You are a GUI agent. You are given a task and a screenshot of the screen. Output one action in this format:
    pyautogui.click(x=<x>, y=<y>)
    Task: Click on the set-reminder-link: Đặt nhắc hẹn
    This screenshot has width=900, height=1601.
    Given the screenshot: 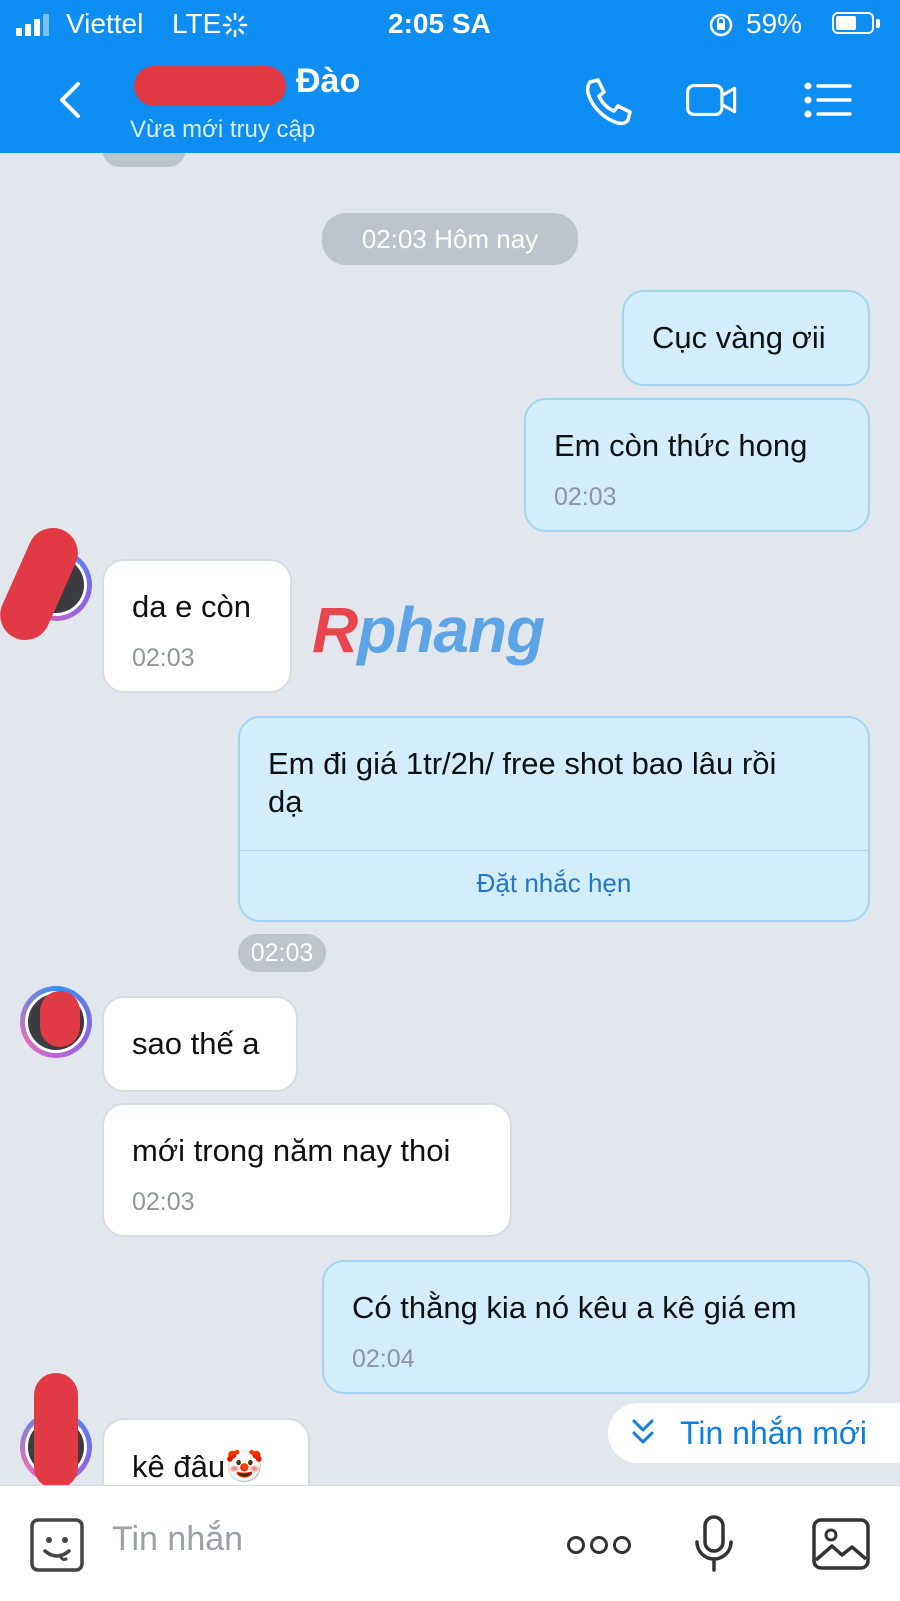 What is the action you would take?
    pyautogui.click(x=554, y=883)
    